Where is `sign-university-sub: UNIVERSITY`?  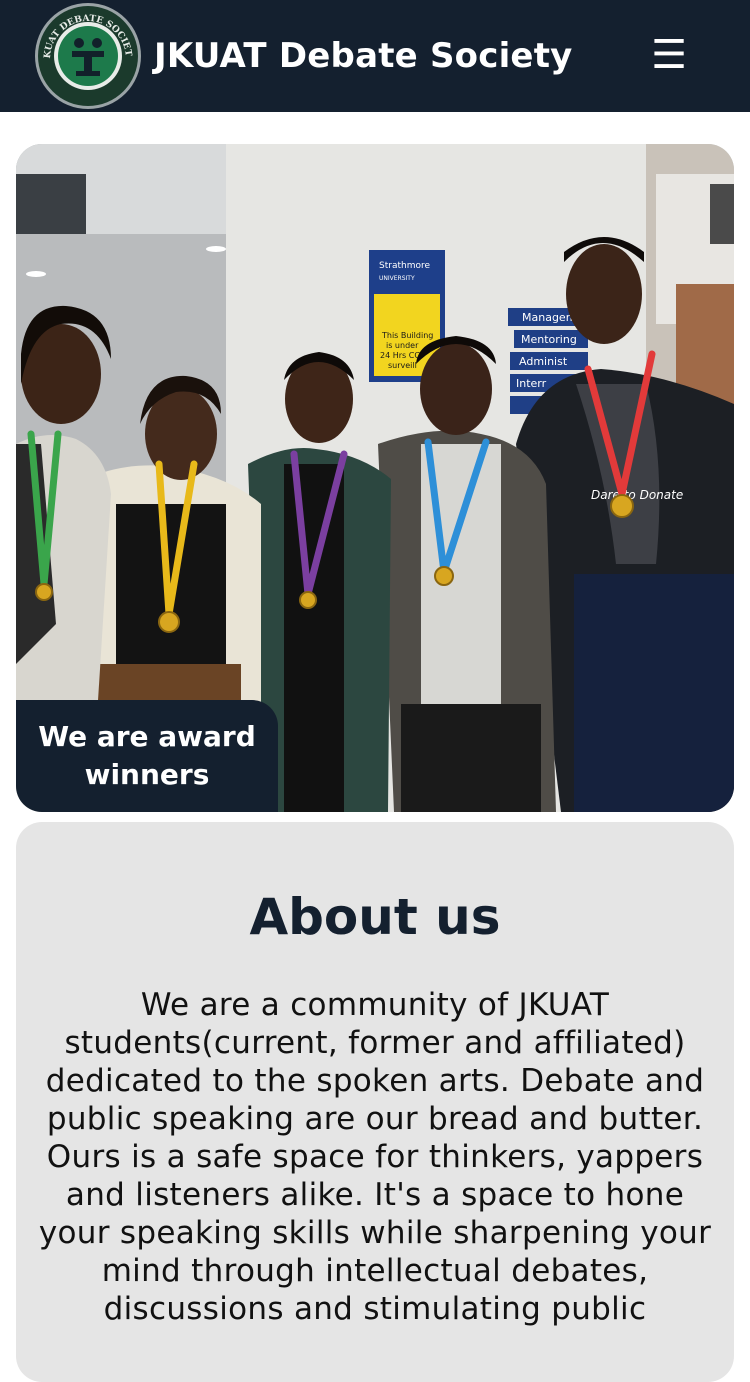 sign-university-sub: UNIVERSITY is located at coordinates (397, 278).